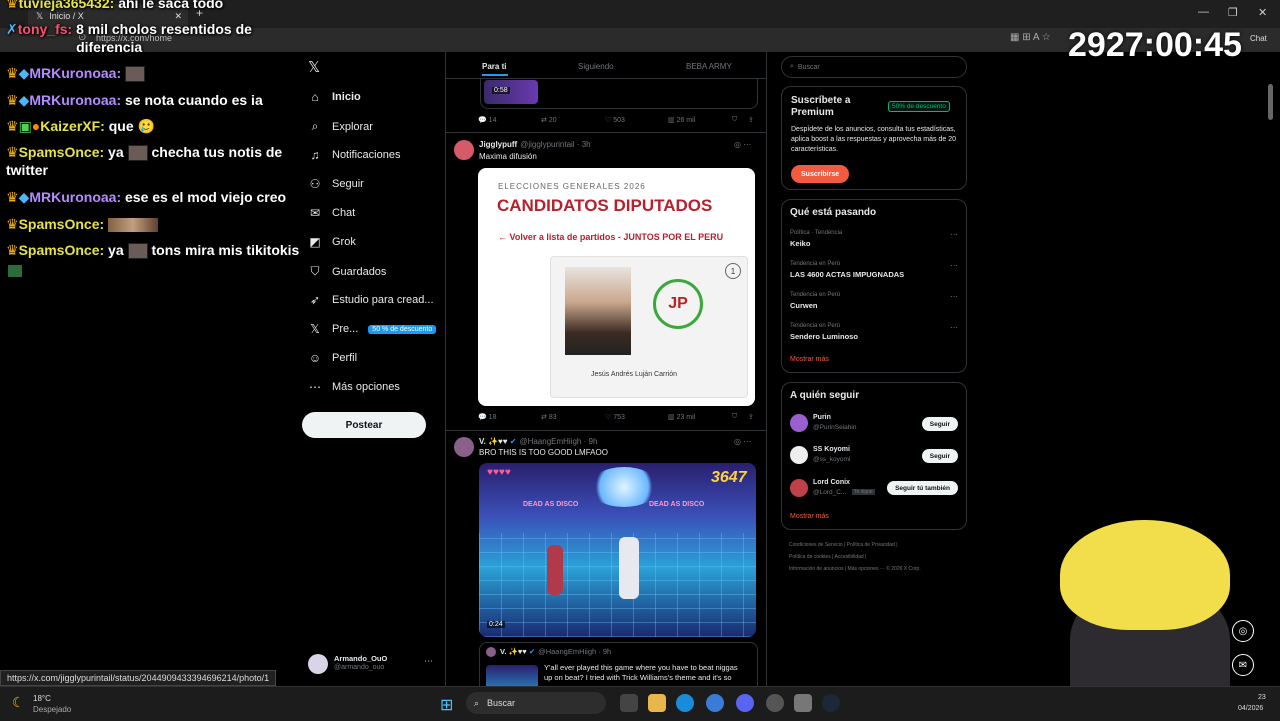  What do you see at coordinates (803, 703) in the screenshot?
I see `settings-icon` at bounding box center [803, 703].